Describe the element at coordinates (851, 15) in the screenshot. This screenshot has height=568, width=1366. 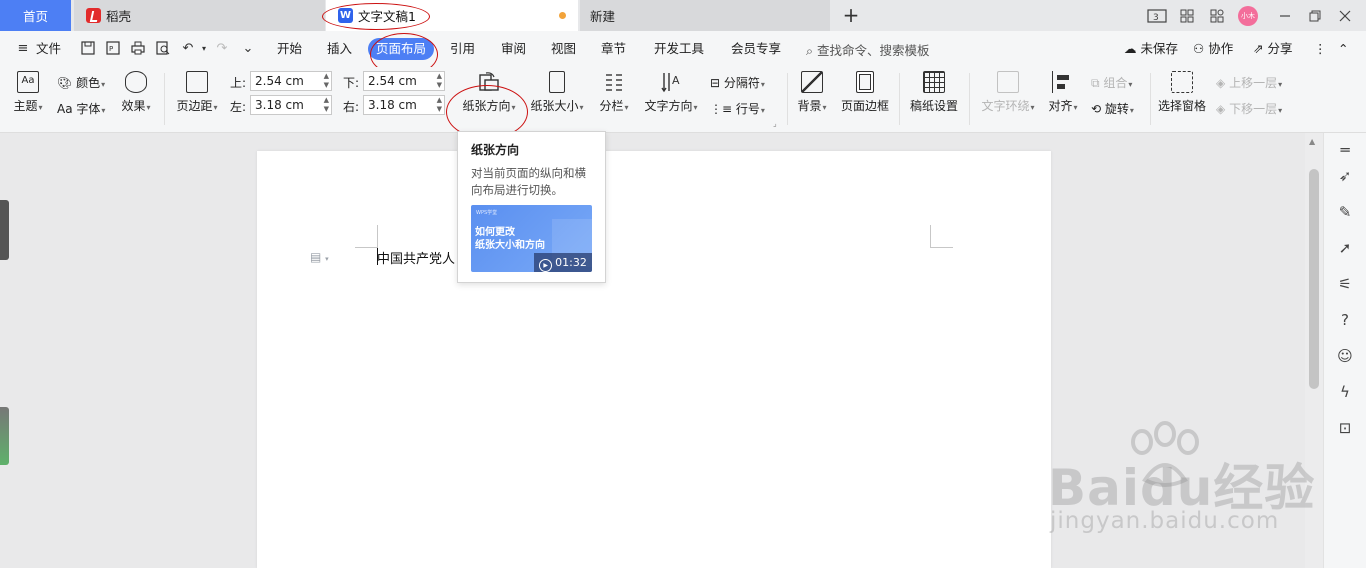
I see `add-tab-button: +` at that location.